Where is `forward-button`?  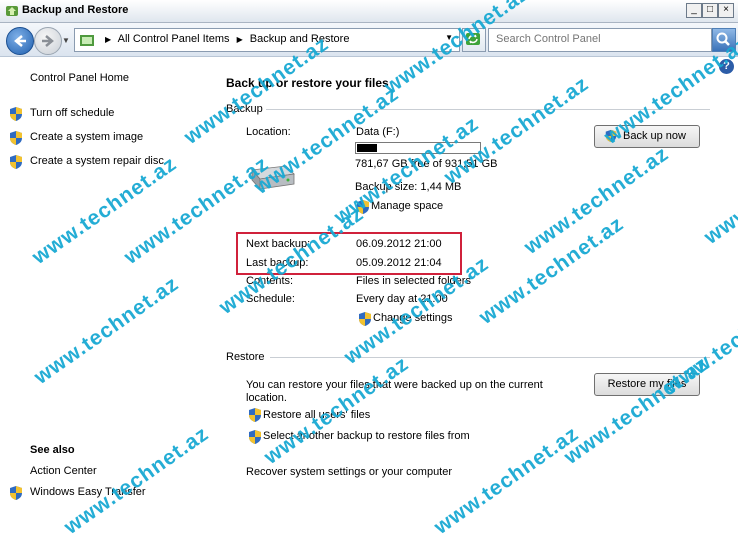 forward-button is located at coordinates (48, 41).